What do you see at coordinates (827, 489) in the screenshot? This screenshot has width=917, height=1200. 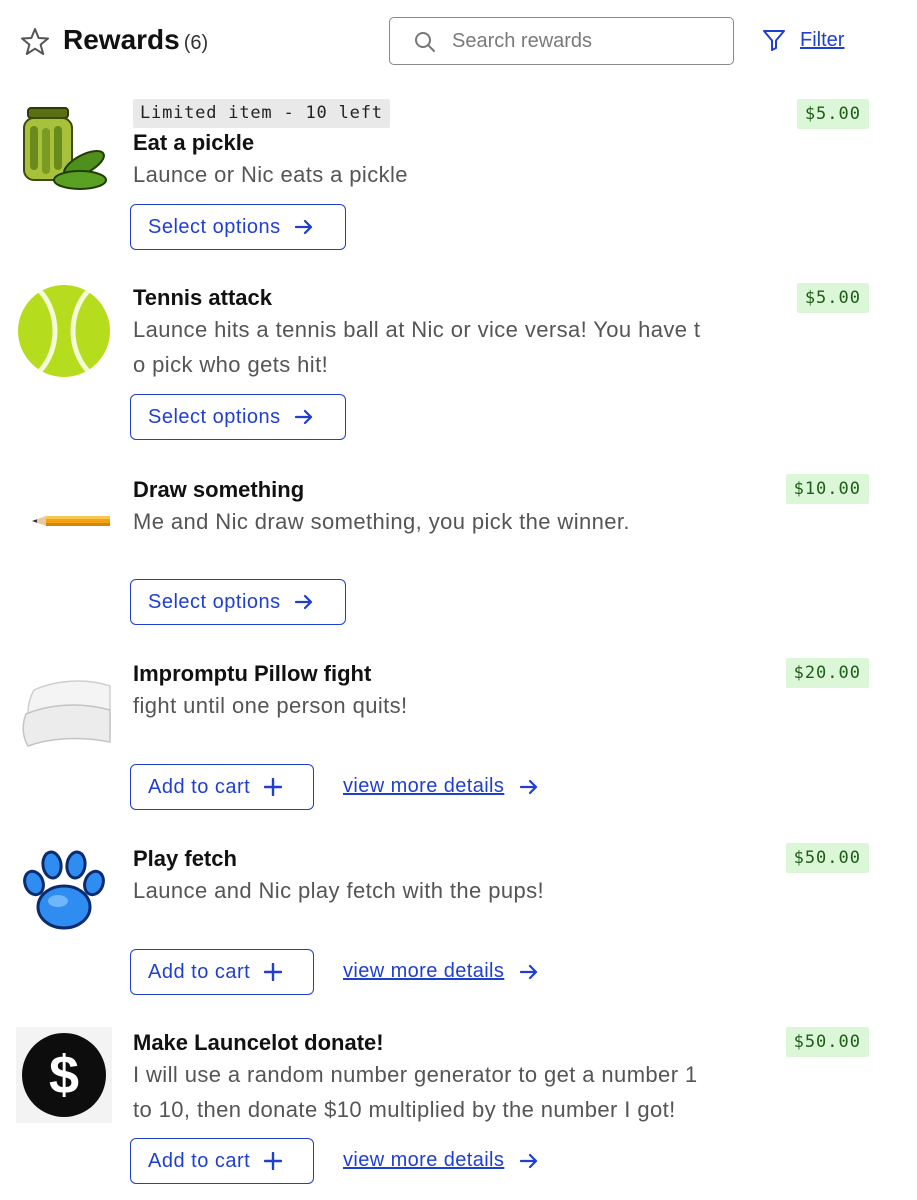 I see `price-badge: $10.00` at bounding box center [827, 489].